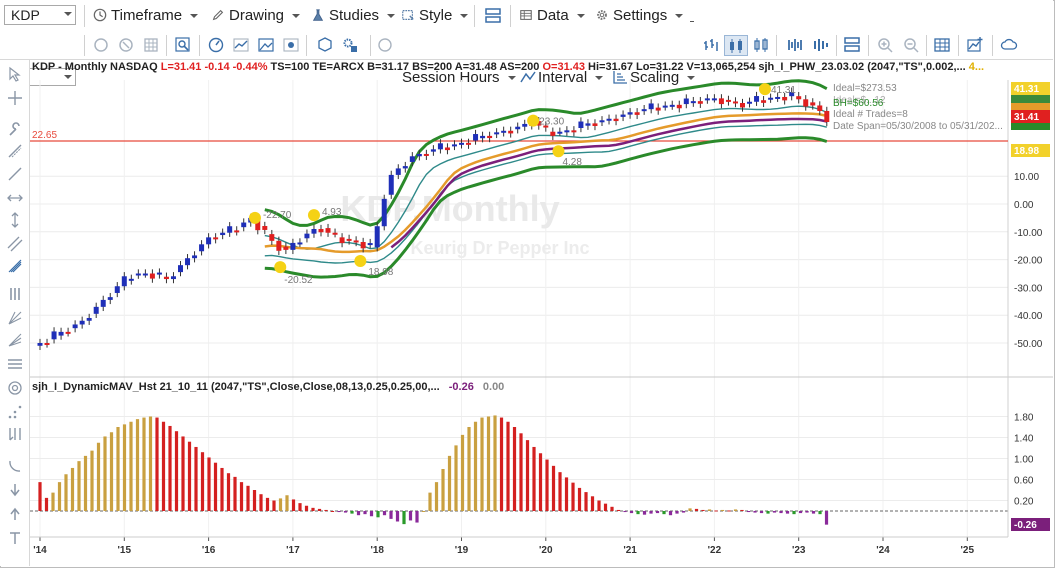 The height and width of the screenshot is (568, 1055). What do you see at coordinates (15, 538) in the screenshot?
I see `text-tool-icon` at bounding box center [15, 538].